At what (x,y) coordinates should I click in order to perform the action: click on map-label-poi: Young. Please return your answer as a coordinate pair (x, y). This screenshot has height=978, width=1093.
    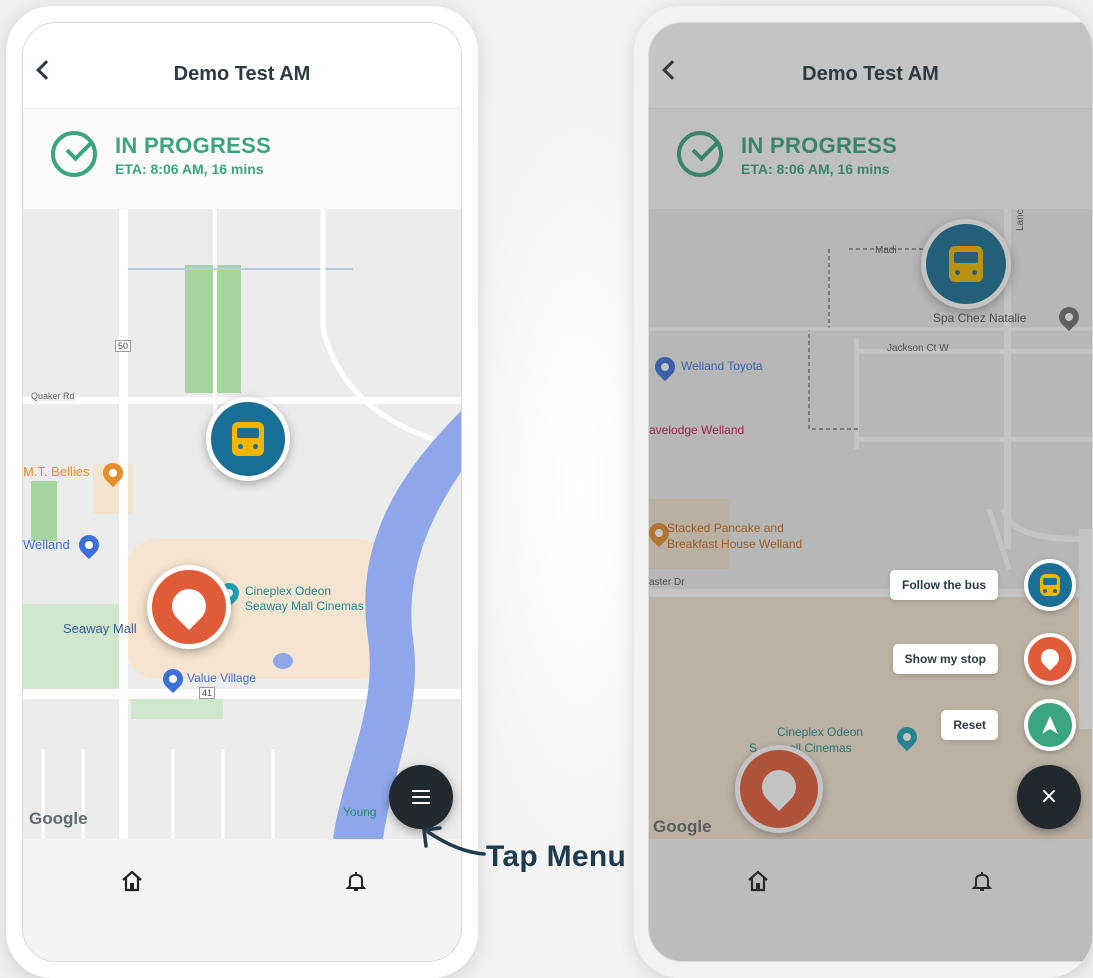
    Looking at the image, I should click on (360, 812).